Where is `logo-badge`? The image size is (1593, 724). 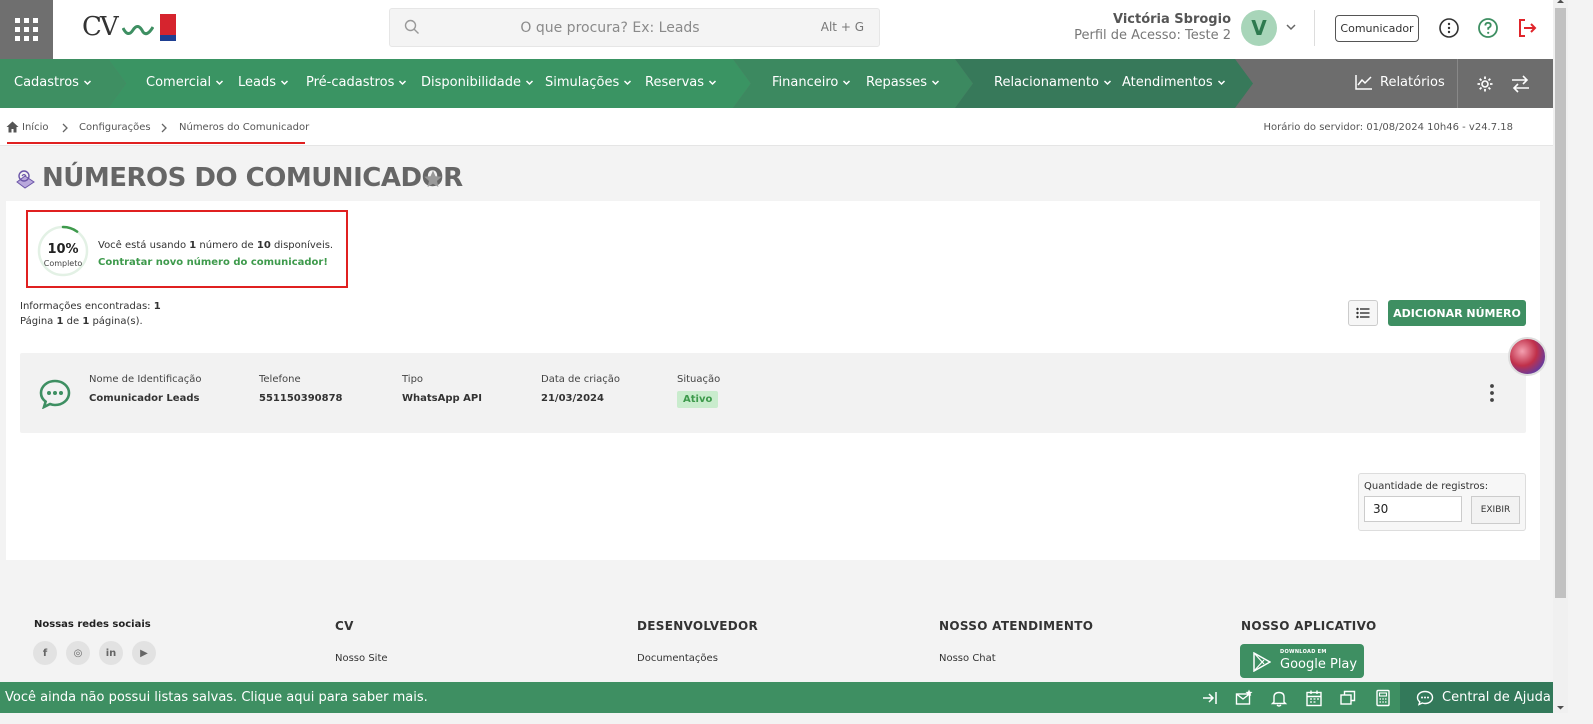 logo-badge is located at coordinates (168, 27).